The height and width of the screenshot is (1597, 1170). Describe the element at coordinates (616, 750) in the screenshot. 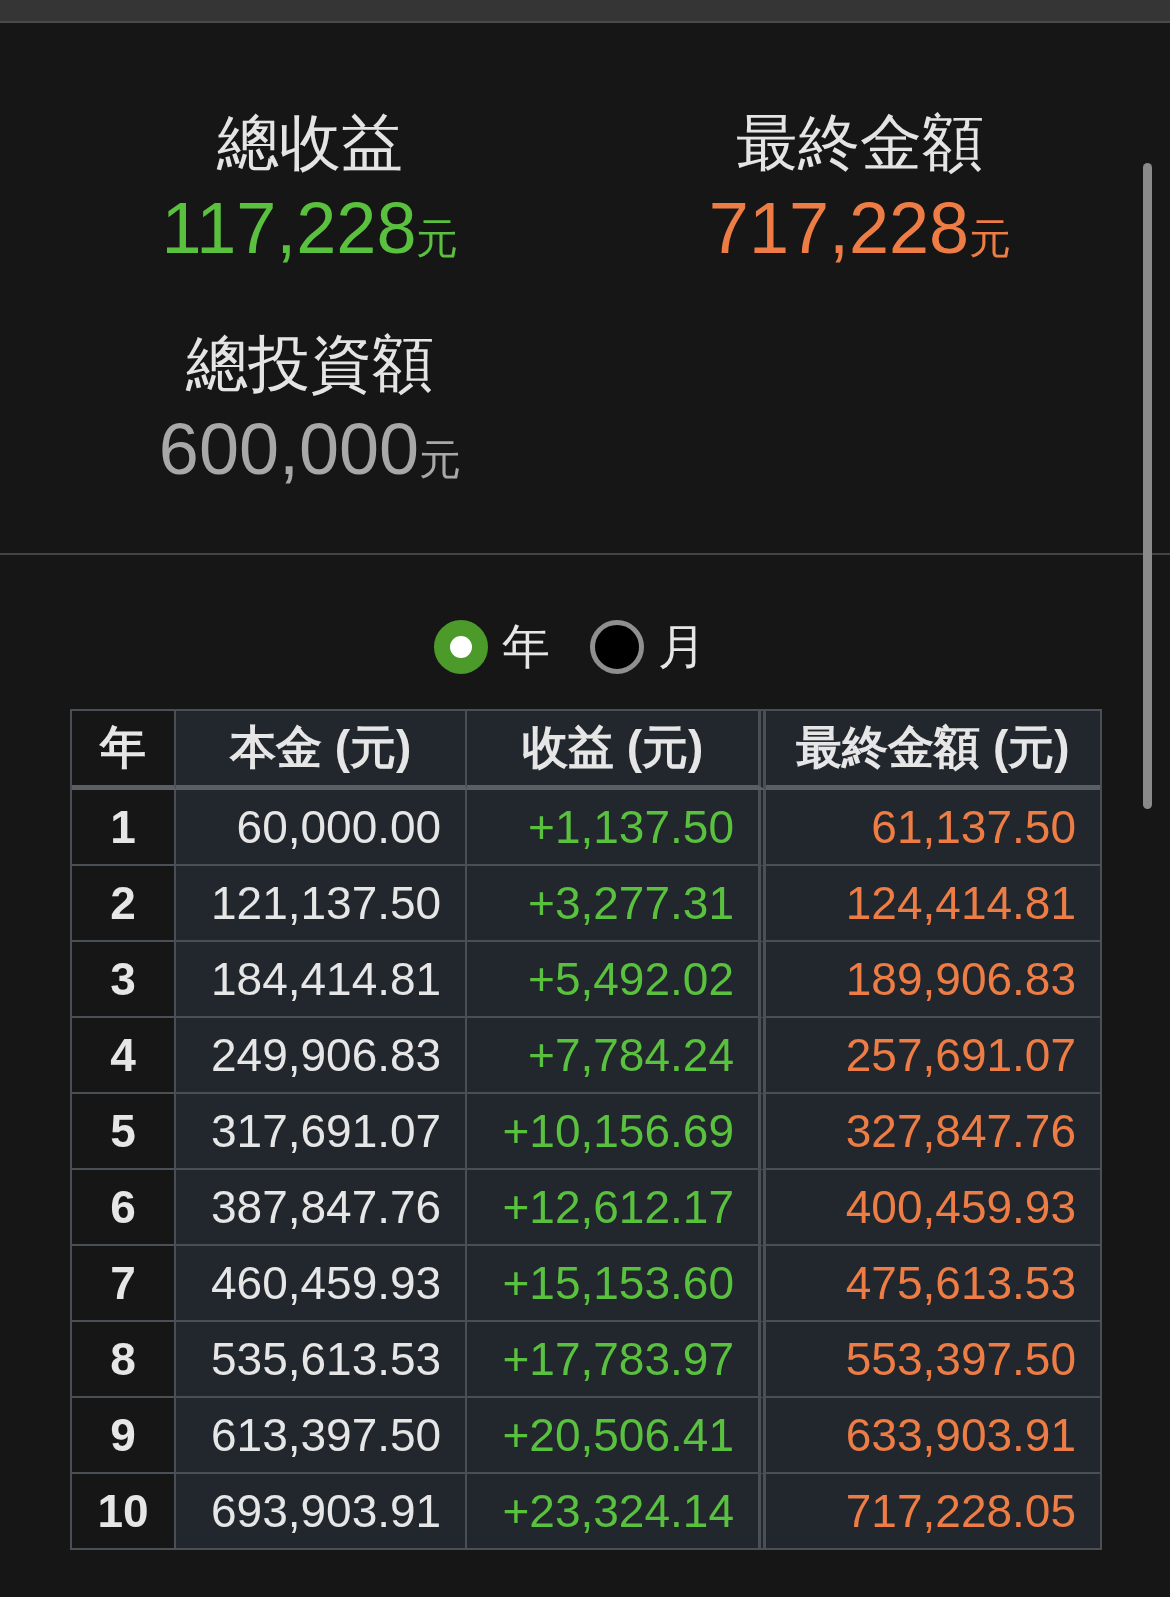

I see `column-header: 收益 (元)` at that location.